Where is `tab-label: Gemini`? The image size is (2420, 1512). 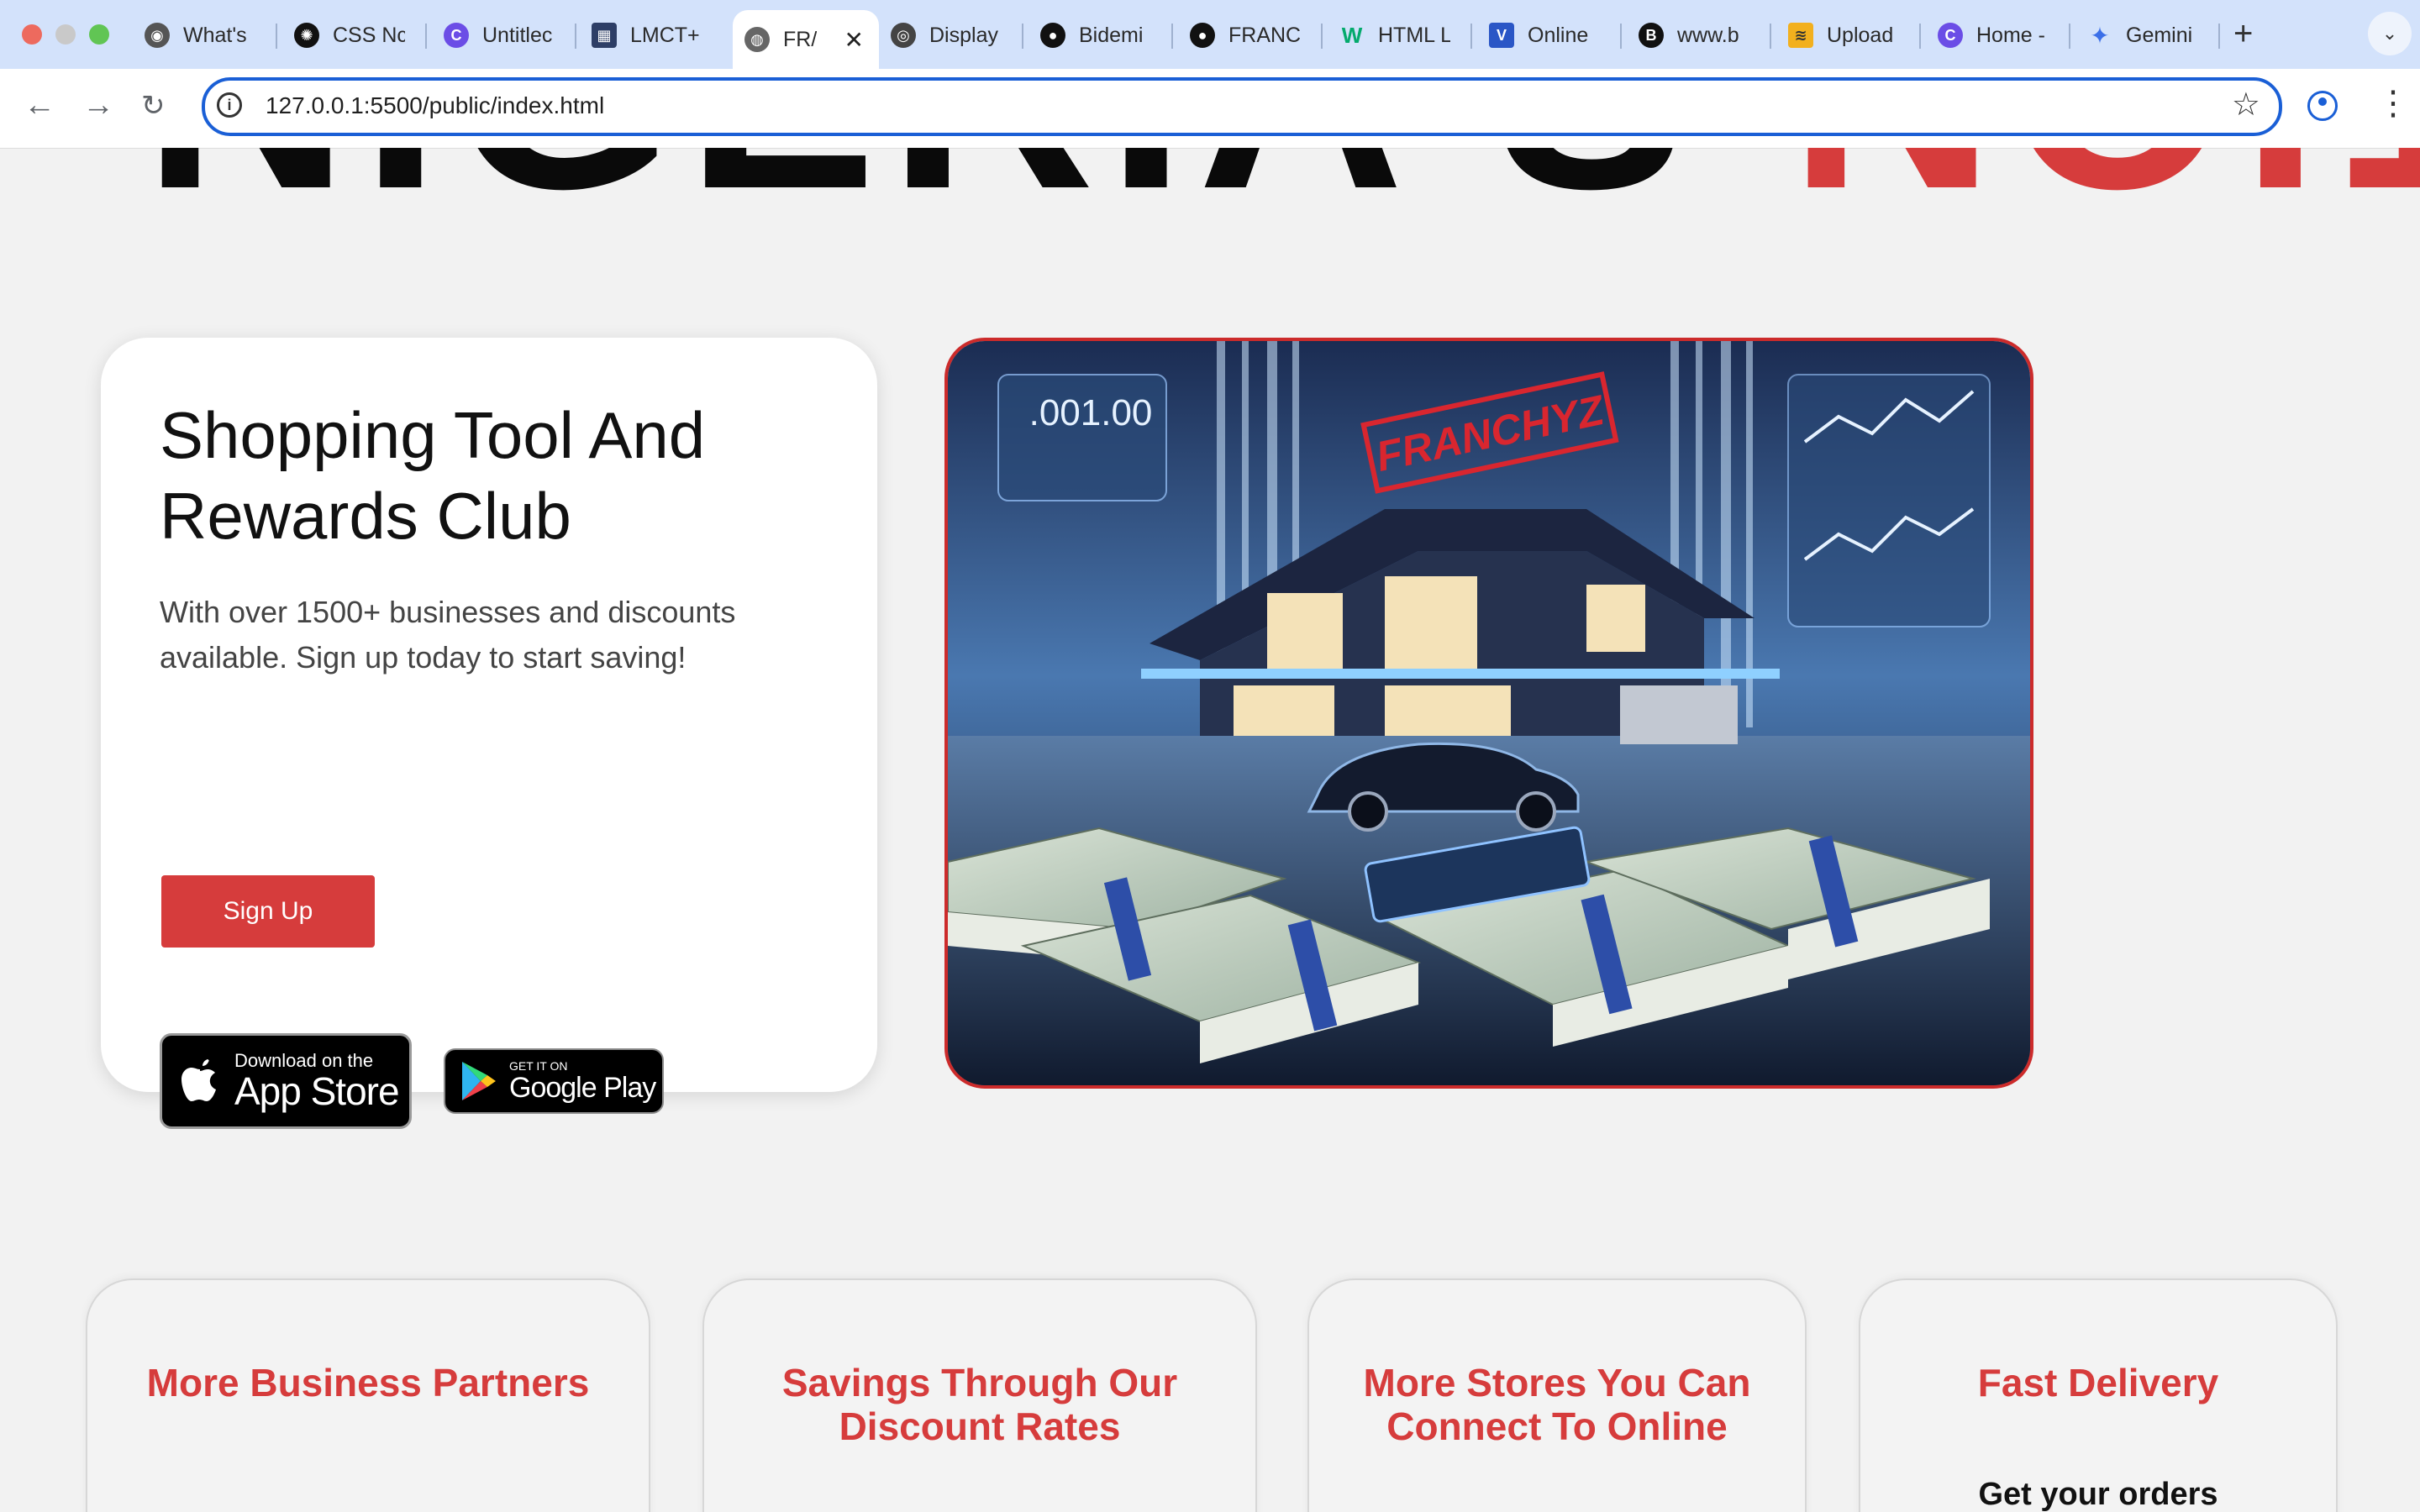
tab-label: Gemini is located at coordinates (2159, 35).